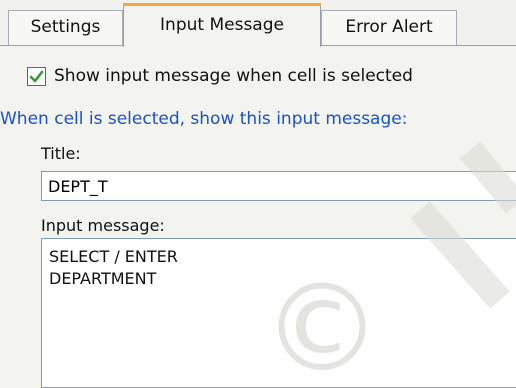 The width and height of the screenshot is (516, 388). Describe the element at coordinates (103, 225) in the screenshot. I see `input-message-label: Input message:` at that location.